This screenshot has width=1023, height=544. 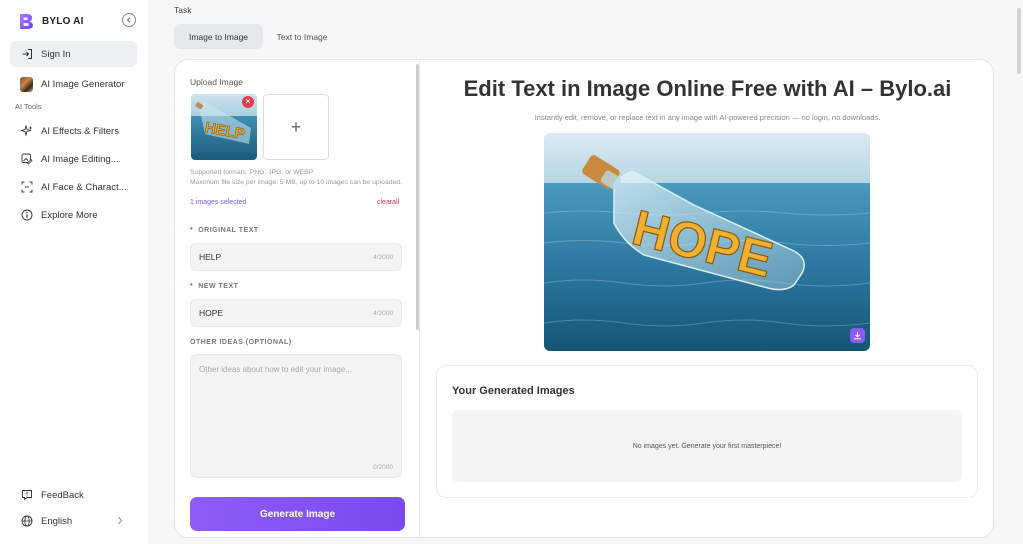 I want to click on plus-icon: +, so click(x=296, y=126).